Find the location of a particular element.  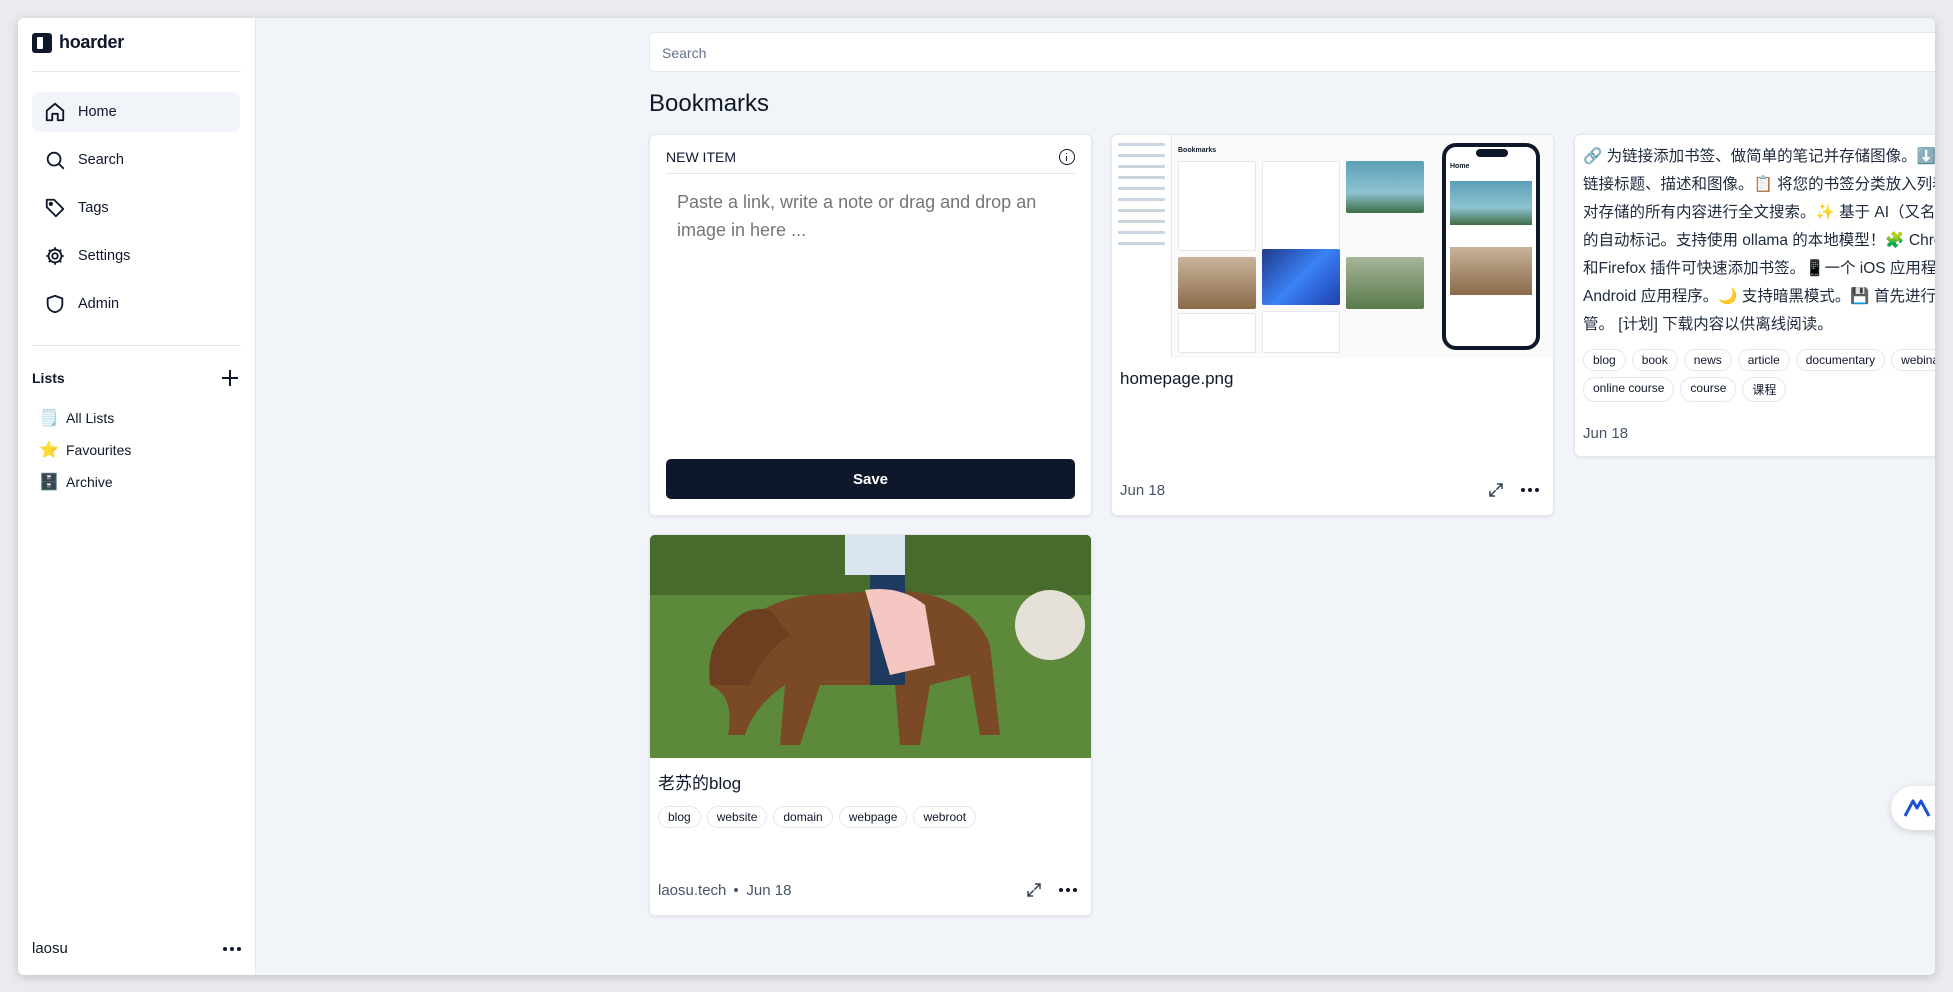

star-icon: ⭐ is located at coordinates (49, 450).